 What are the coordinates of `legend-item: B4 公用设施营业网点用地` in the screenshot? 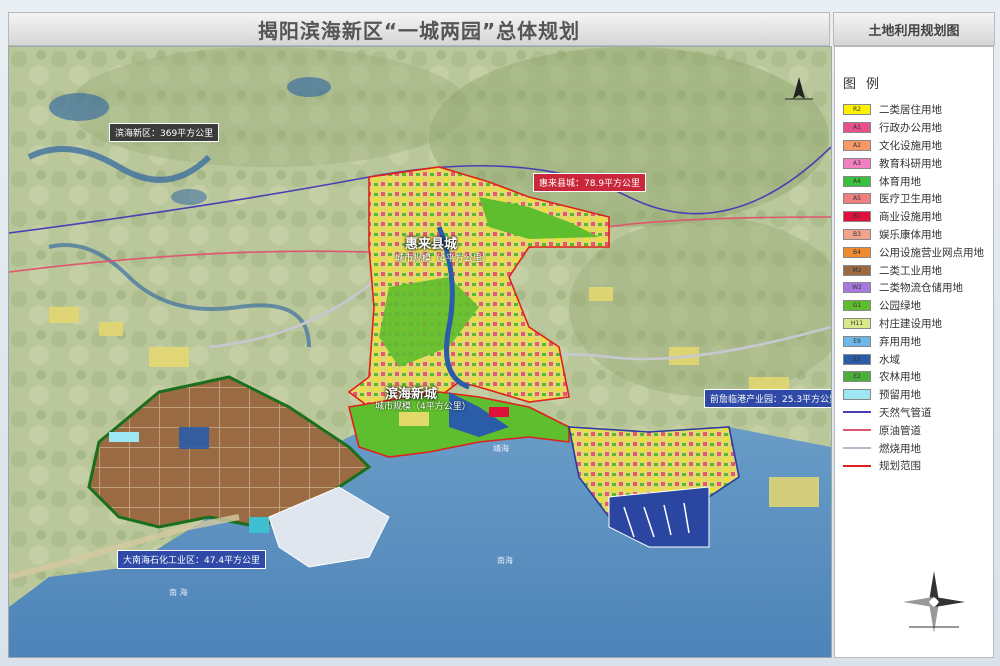 It's located at (918, 252).